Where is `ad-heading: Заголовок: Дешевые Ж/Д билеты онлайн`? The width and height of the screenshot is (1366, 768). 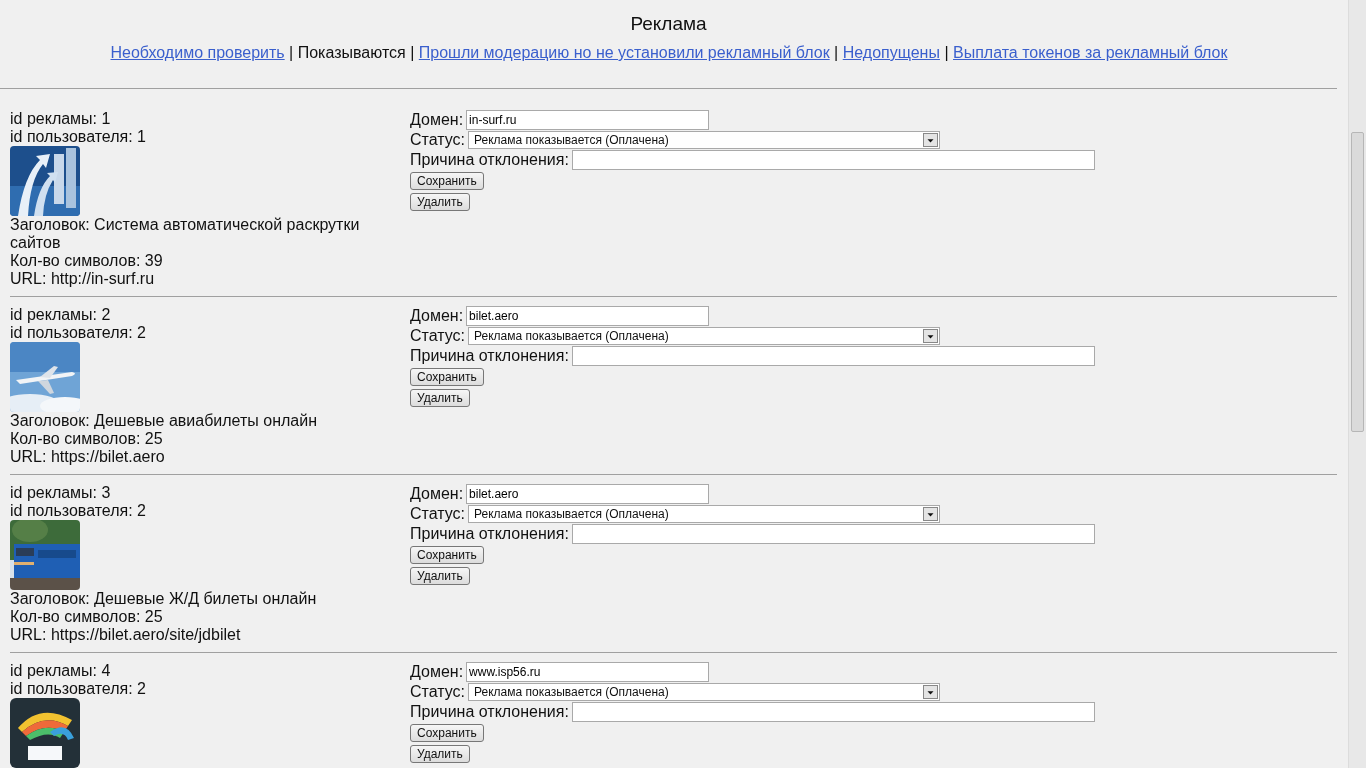 ad-heading: Заголовок: Дешевые Ж/Д билеты онлайн is located at coordinates (164, 599).